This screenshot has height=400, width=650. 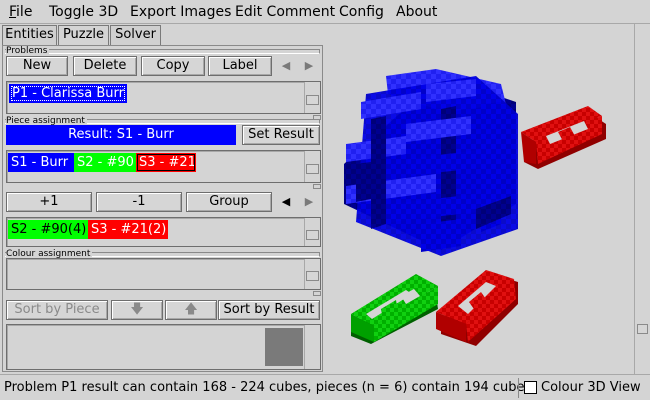 I want to click on red-piece-bottom, so click(x=477, y=308).